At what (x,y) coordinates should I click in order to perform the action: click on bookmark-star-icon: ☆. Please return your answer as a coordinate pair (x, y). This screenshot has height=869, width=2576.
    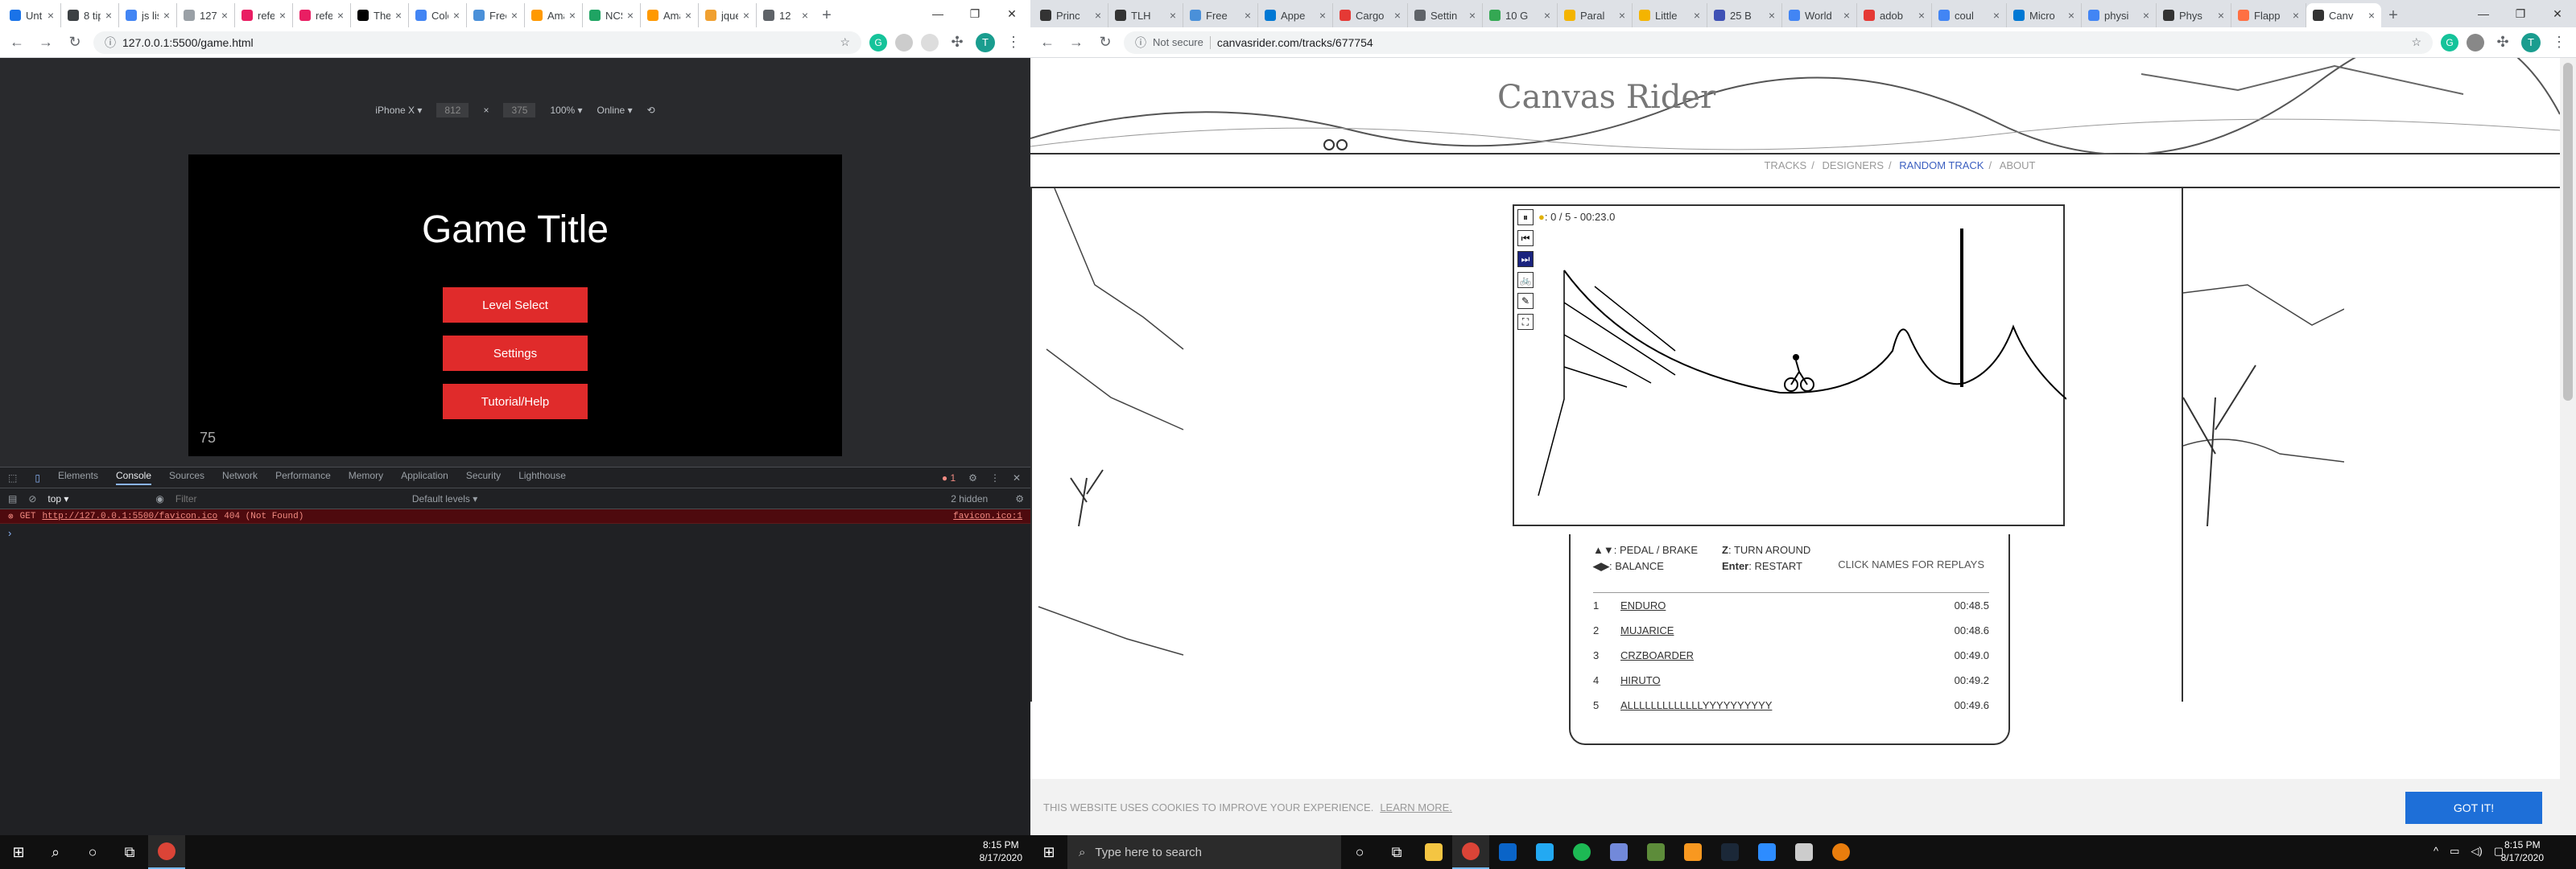
    Looking at the image, I should click on (845, 42).